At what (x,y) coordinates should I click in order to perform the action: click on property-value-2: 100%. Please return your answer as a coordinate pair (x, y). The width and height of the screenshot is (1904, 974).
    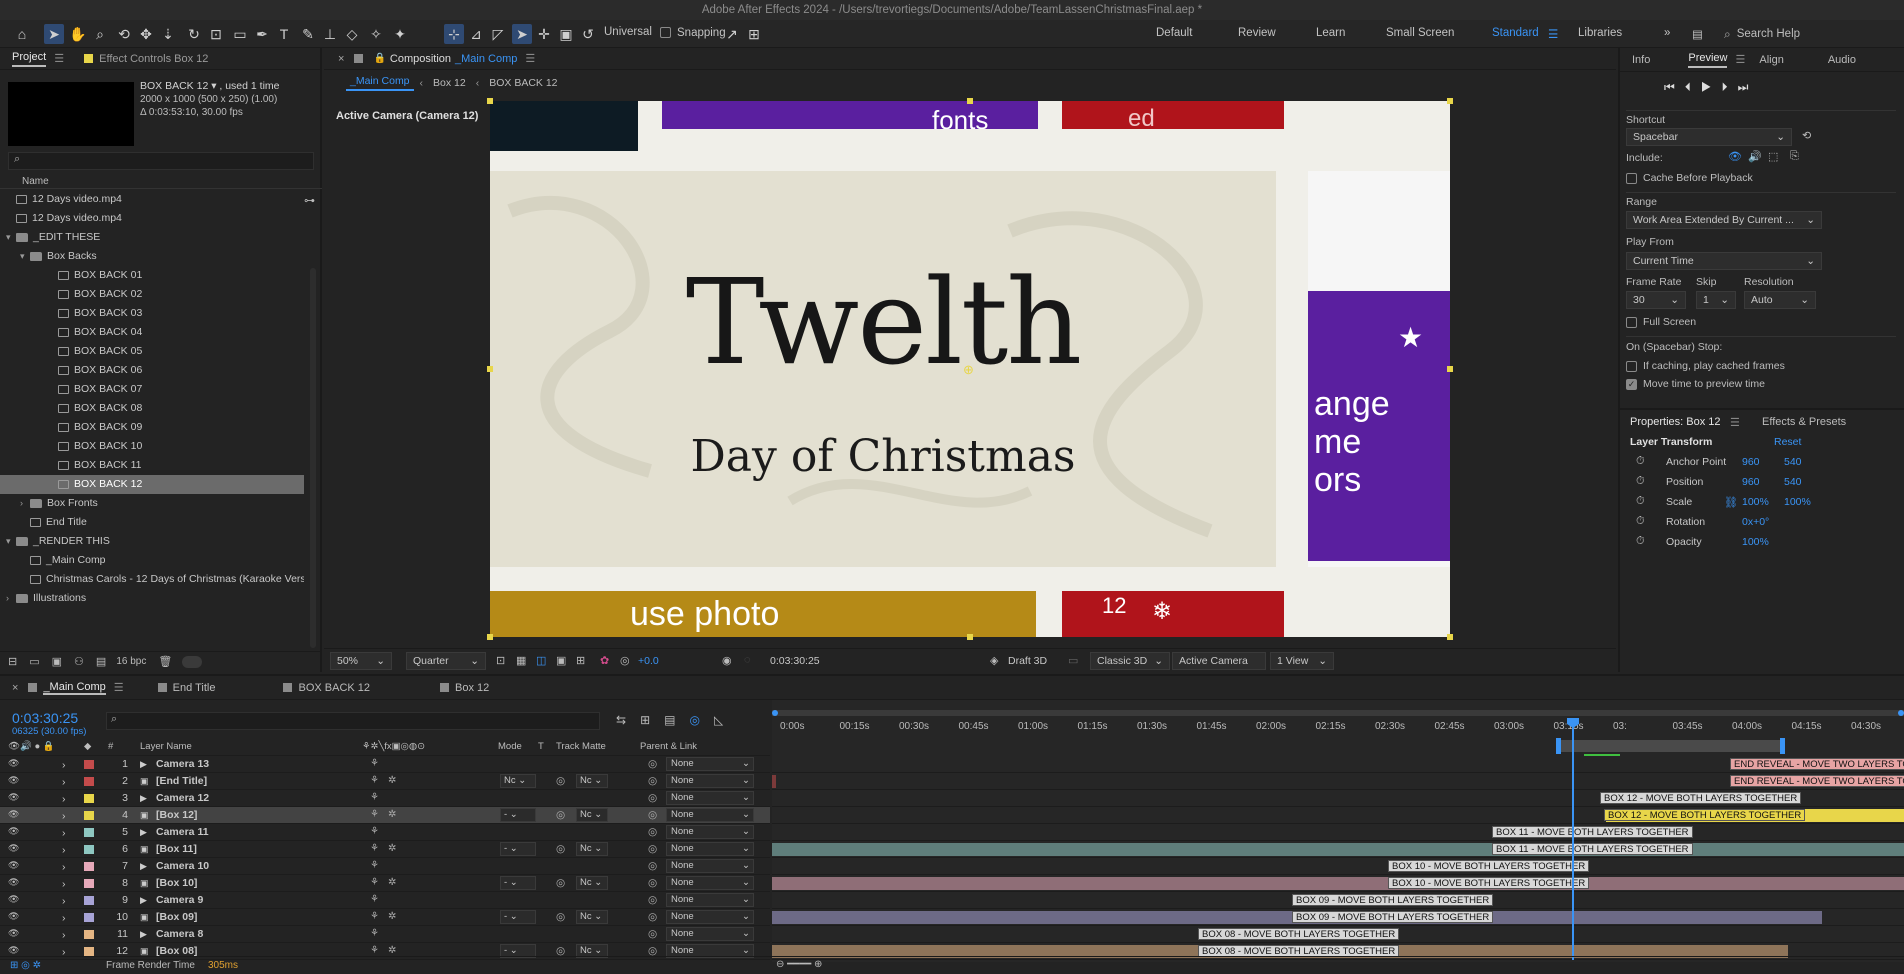
    Looking at the image, I should click on (1797, 502).